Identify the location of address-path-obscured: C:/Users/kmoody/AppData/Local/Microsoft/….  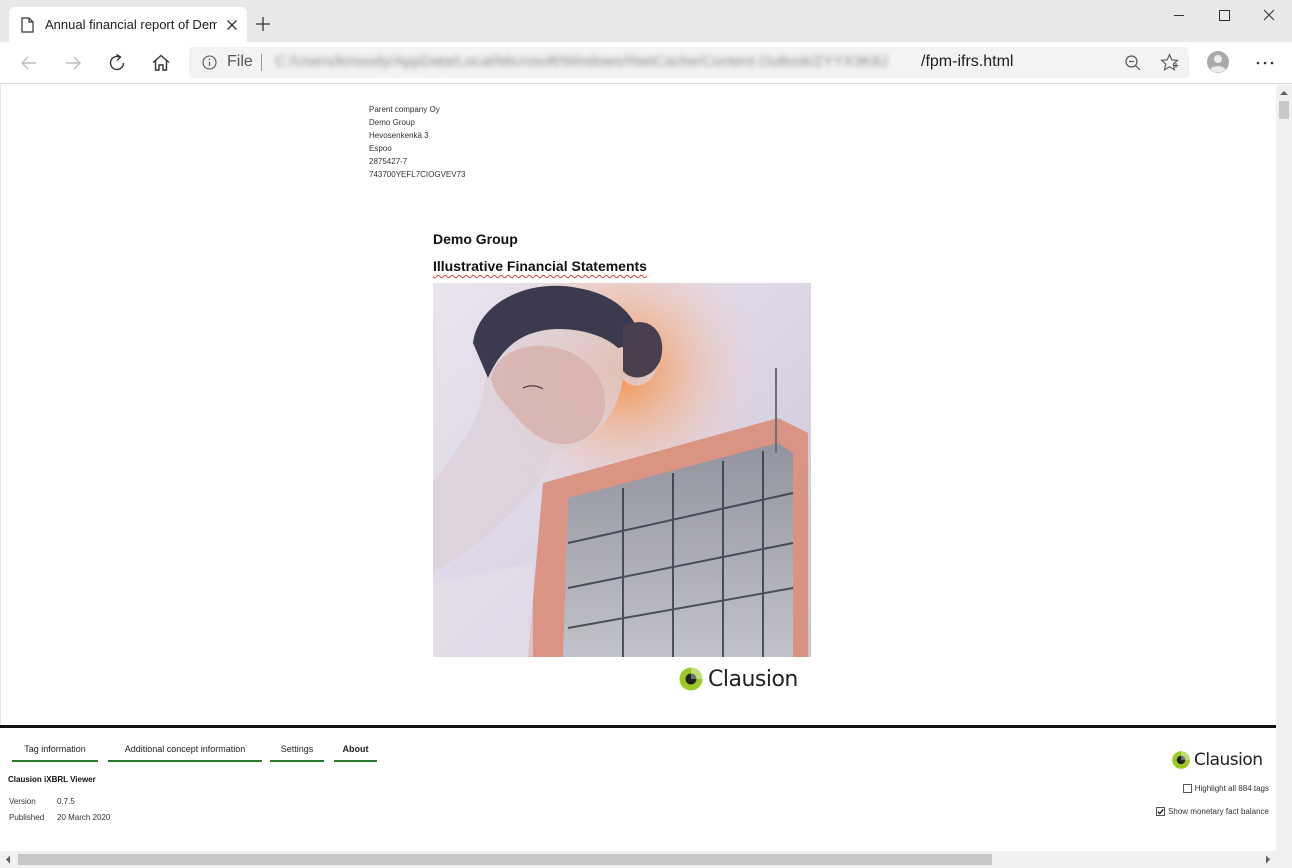
(581, 61).